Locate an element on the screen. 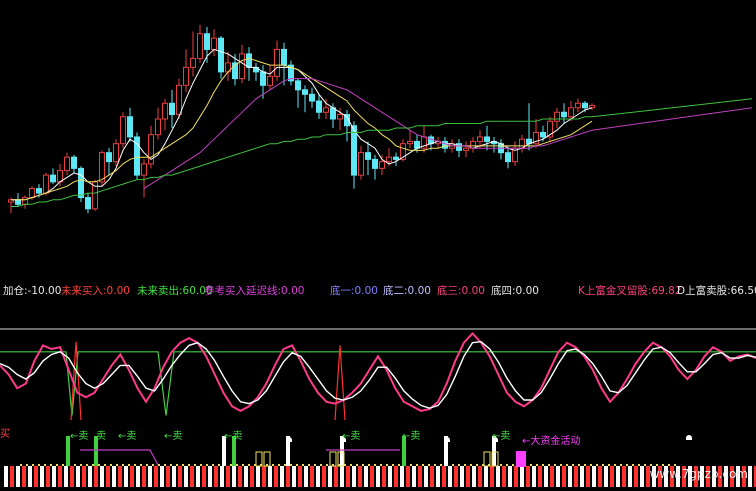  indicator-item: K上富金叉留股:69.82 is located at coordinates (630, 291).